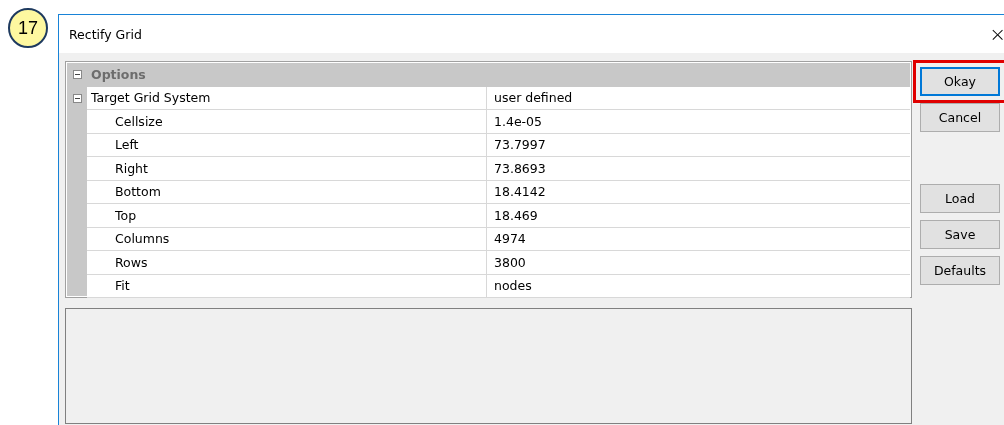 The image size is (1004, 425). Describe the element at coordinates (698, 122) in the screenshot. I see `property-value: 1.4e-05` at that location.